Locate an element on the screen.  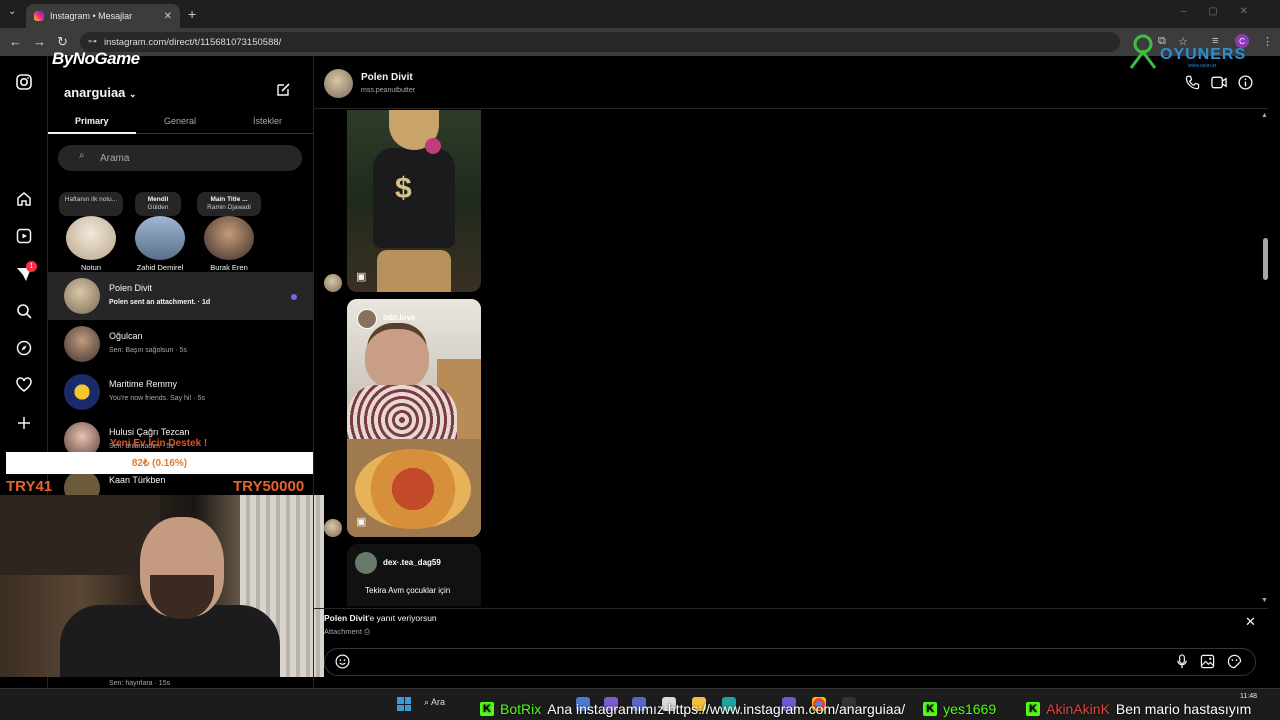
kick-icon: K is located at coordinates (930, 709).